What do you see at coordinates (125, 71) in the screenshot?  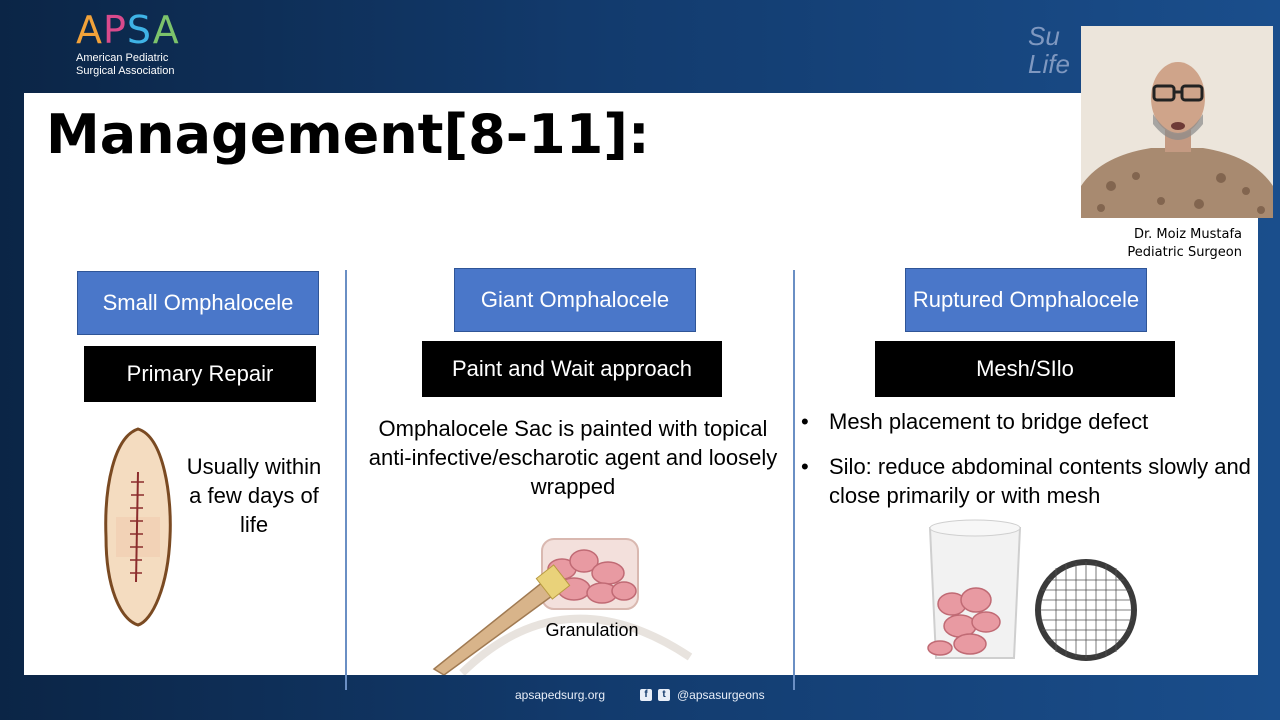 I see `logo-subtitle-line2: Surgical Association` at bounding box center [125, 71].